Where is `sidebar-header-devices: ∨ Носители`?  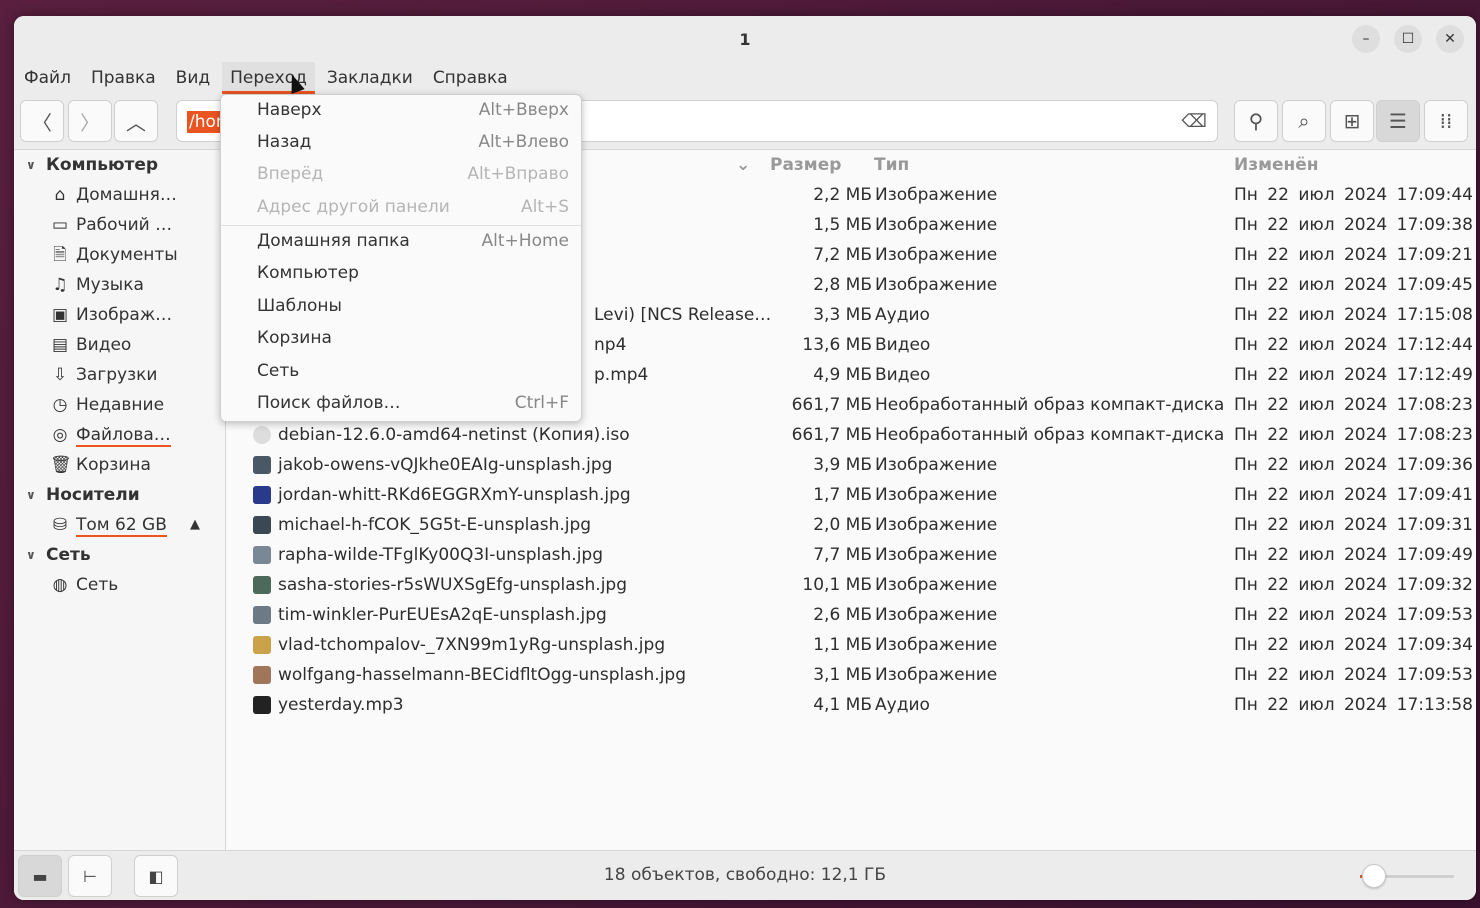
sidebar-header-devices: ∨ Носители is located at coordinates (119, 495).